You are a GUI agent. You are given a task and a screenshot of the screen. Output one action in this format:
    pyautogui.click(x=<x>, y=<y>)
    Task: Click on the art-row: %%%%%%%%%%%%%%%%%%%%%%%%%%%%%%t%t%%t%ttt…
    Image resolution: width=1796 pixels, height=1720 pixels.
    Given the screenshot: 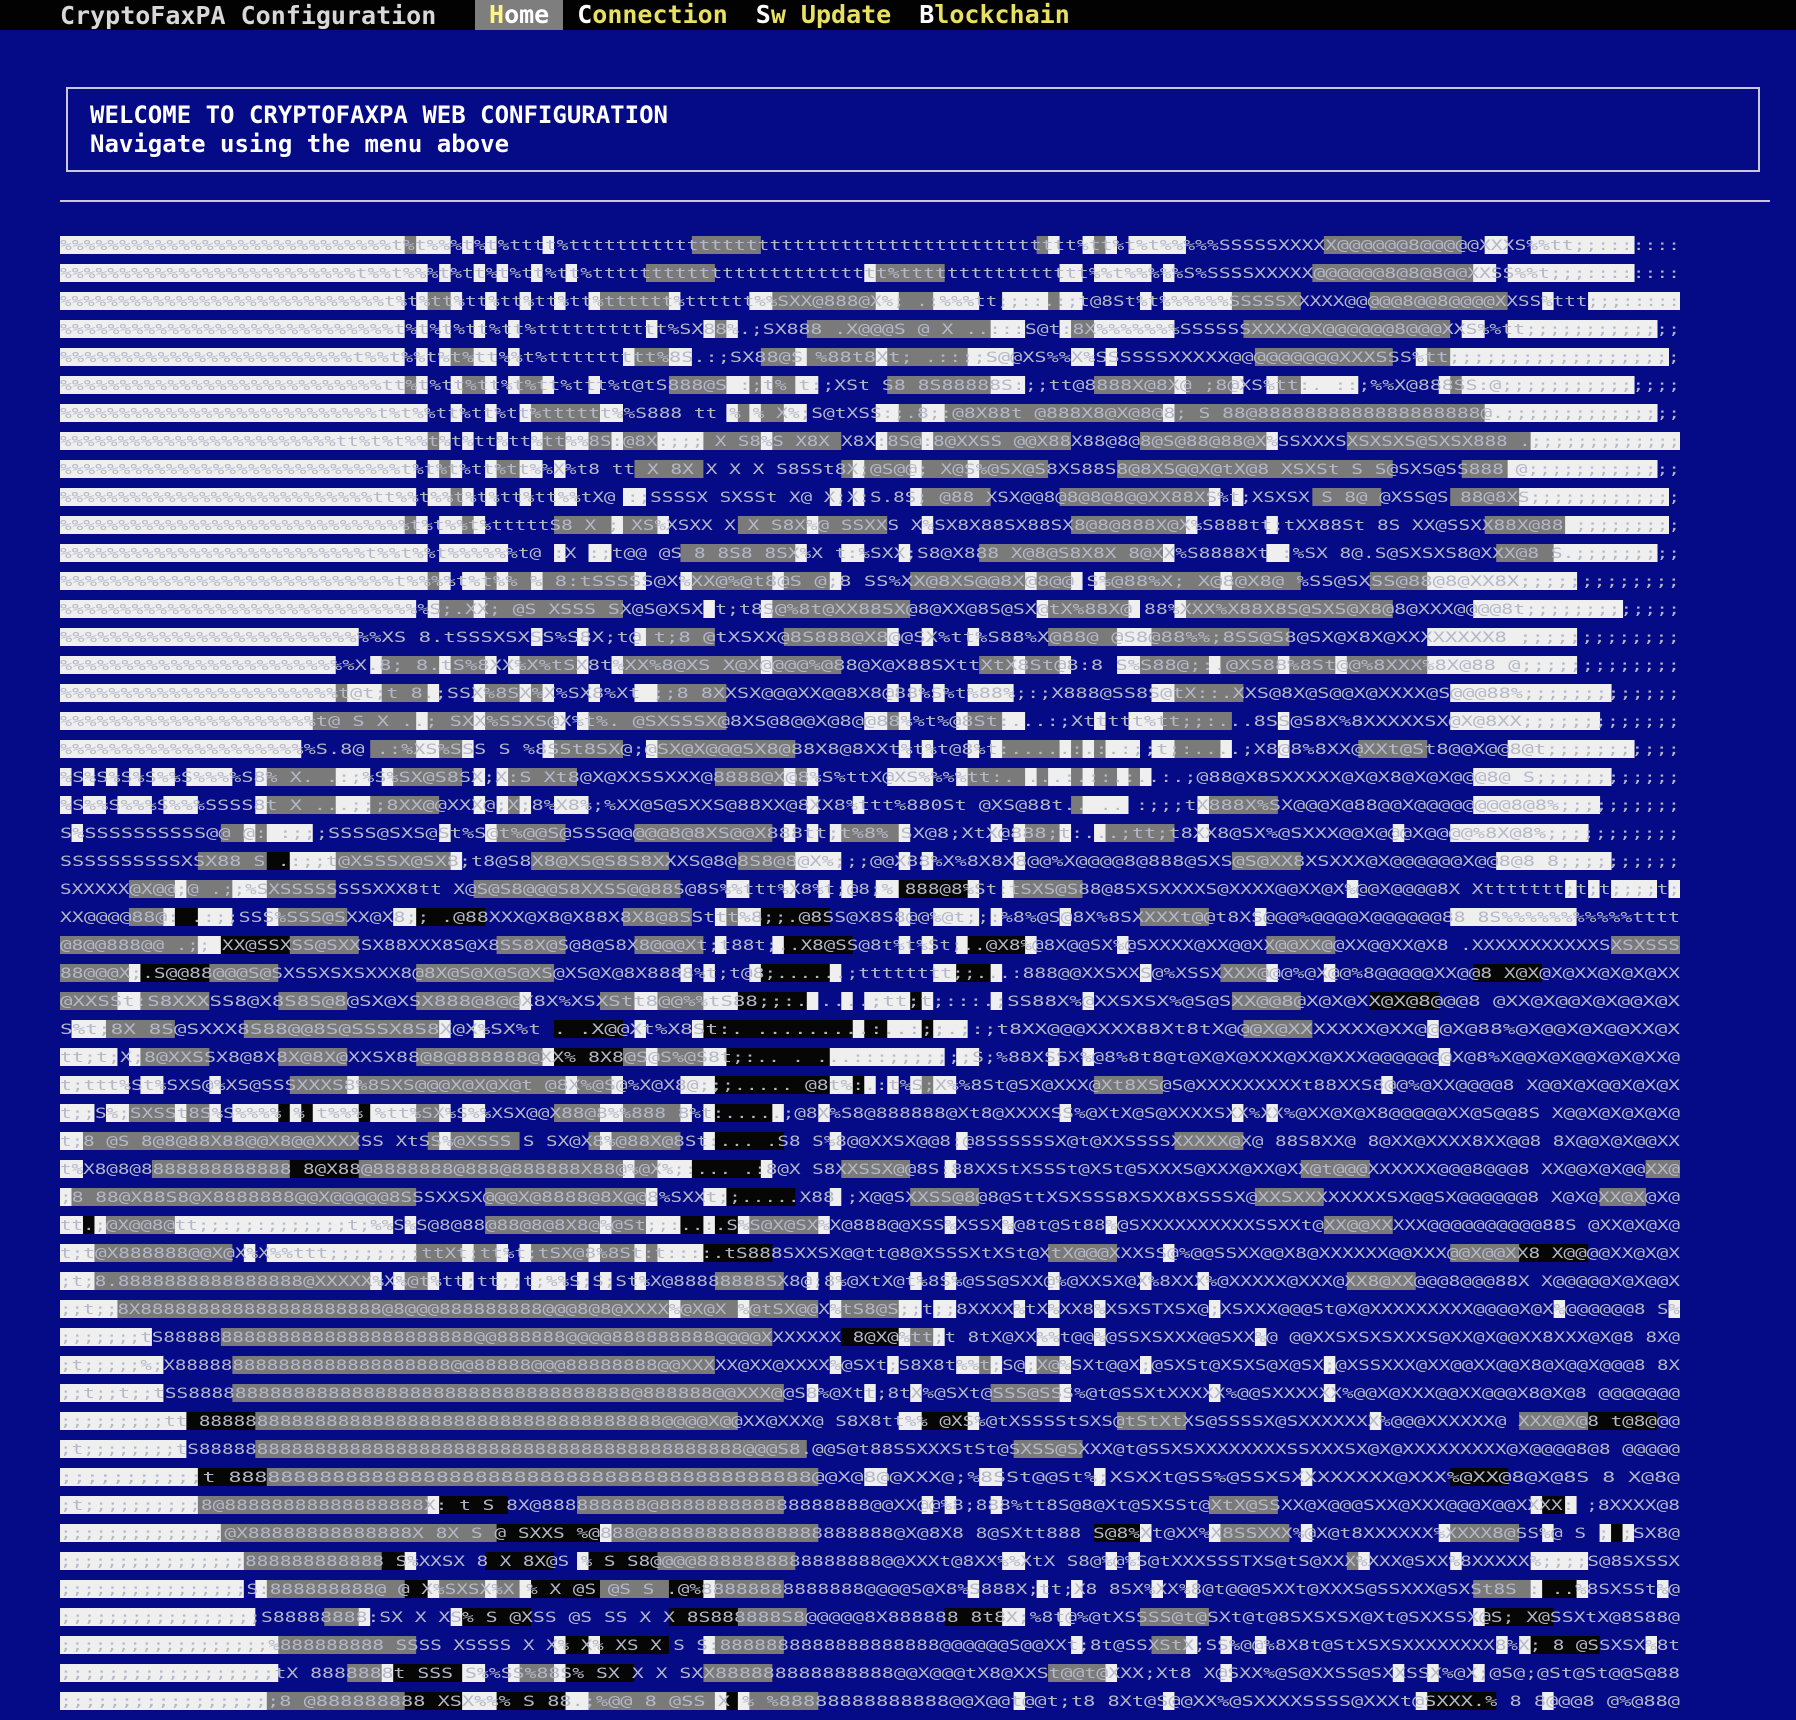 What is the action you would take?
    pyautogui.click(x=870, y=525)
    